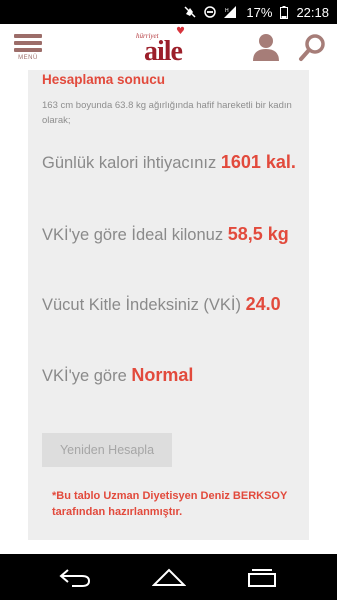  I want to click on logo-main-text: aile, so click(163, 51).